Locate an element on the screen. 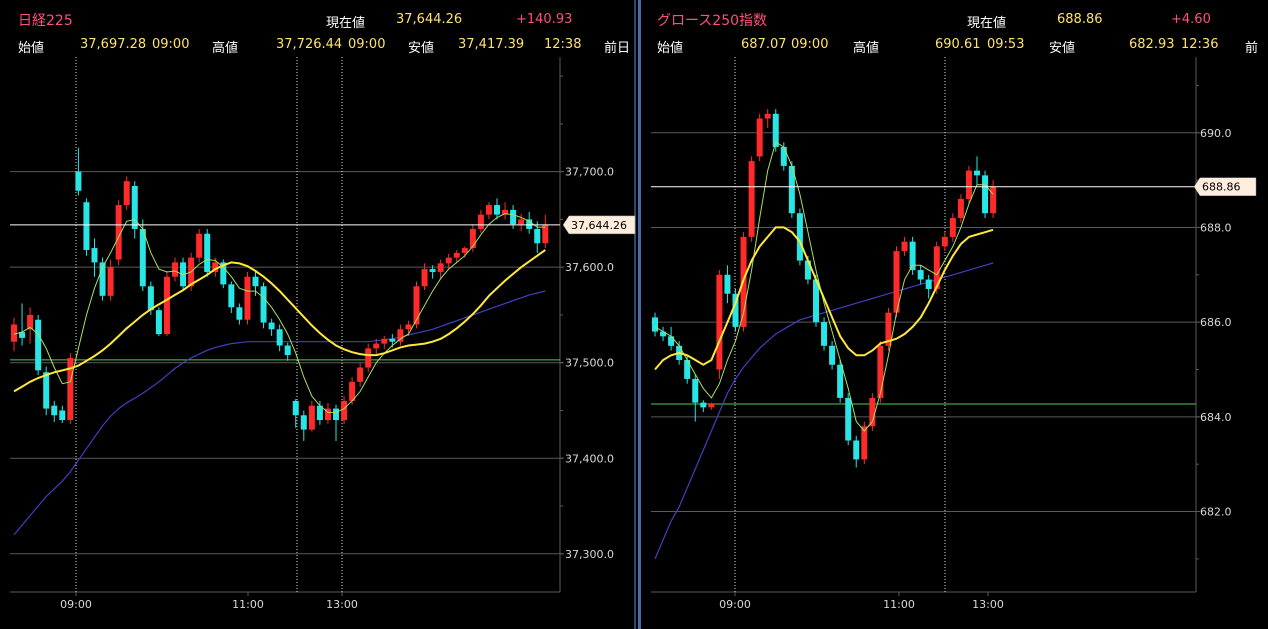  current-price-tag: 688.86 is located at coordinates (1225, 186).